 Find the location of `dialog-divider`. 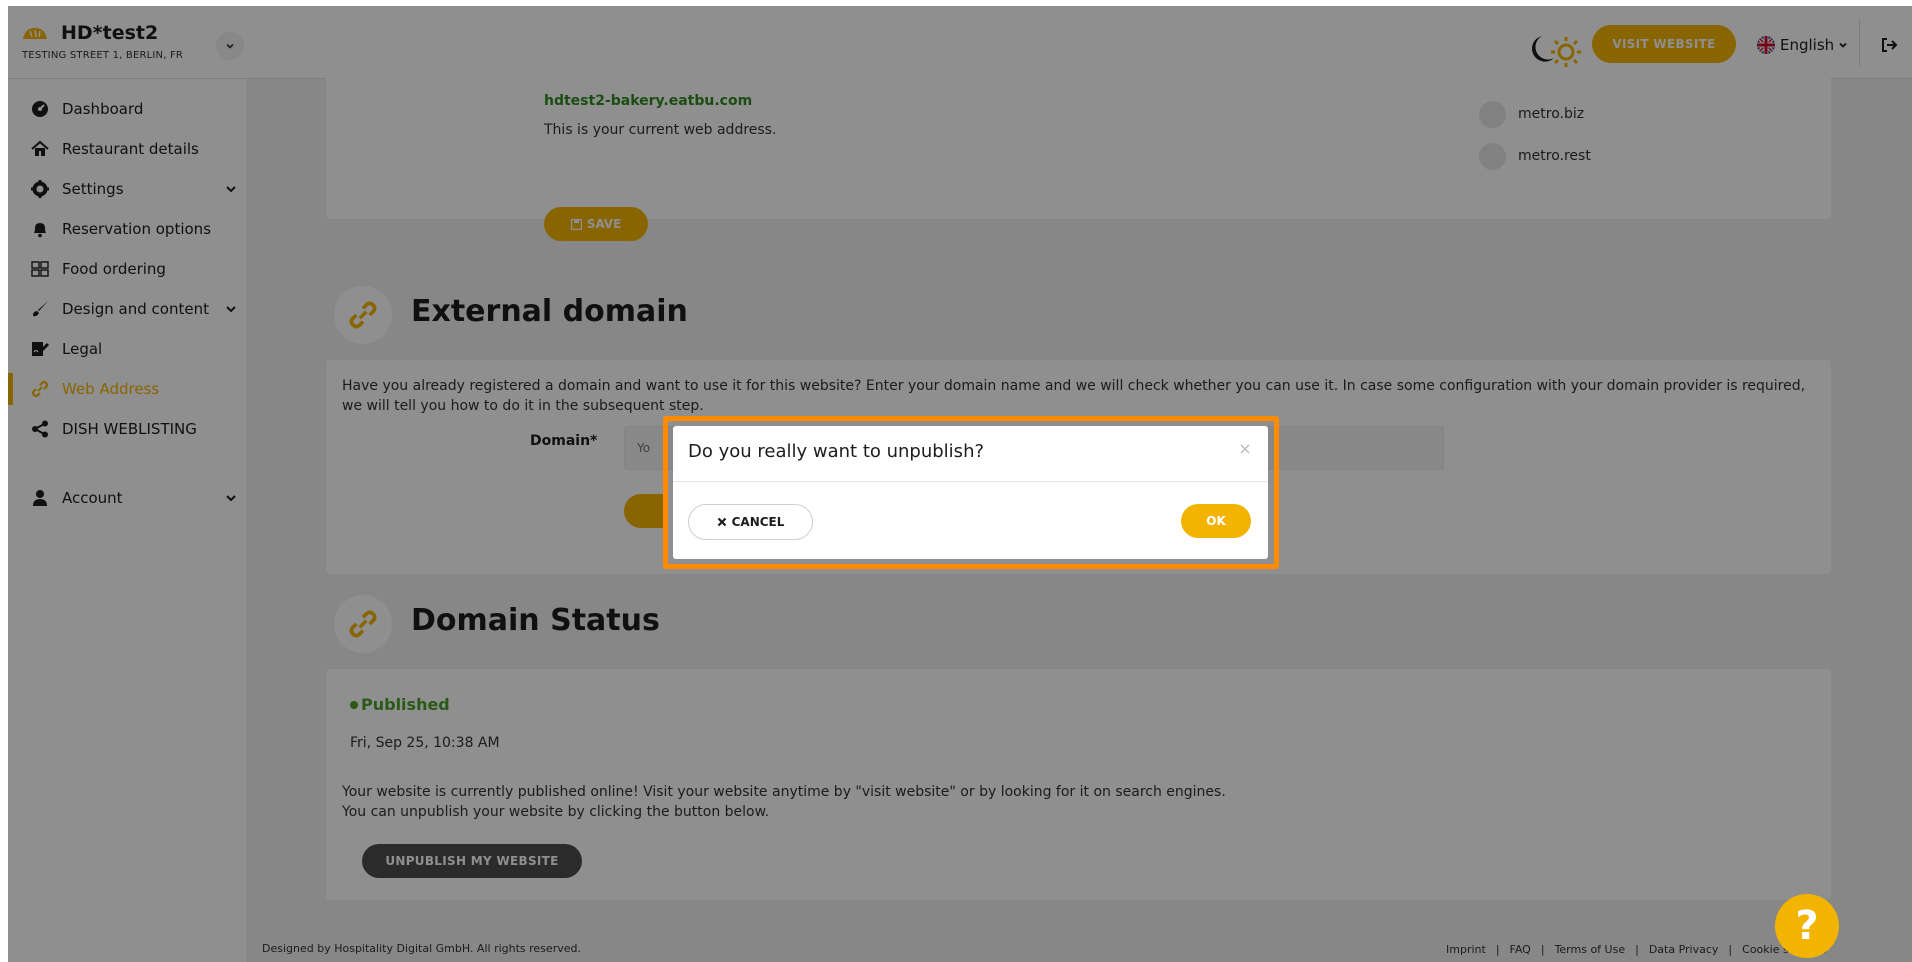

dialog-divider is located at coordinates (970, 481).